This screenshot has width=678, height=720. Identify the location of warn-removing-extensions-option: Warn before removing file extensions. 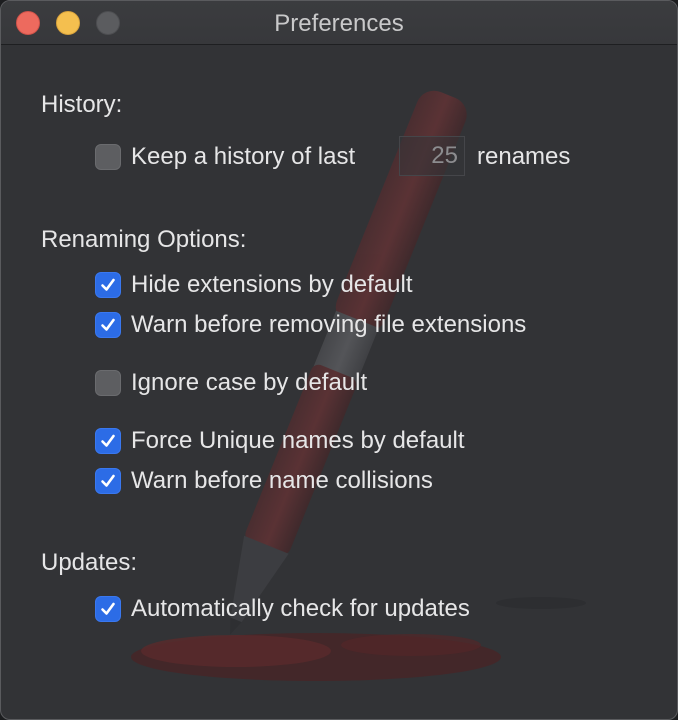
(310, 325).